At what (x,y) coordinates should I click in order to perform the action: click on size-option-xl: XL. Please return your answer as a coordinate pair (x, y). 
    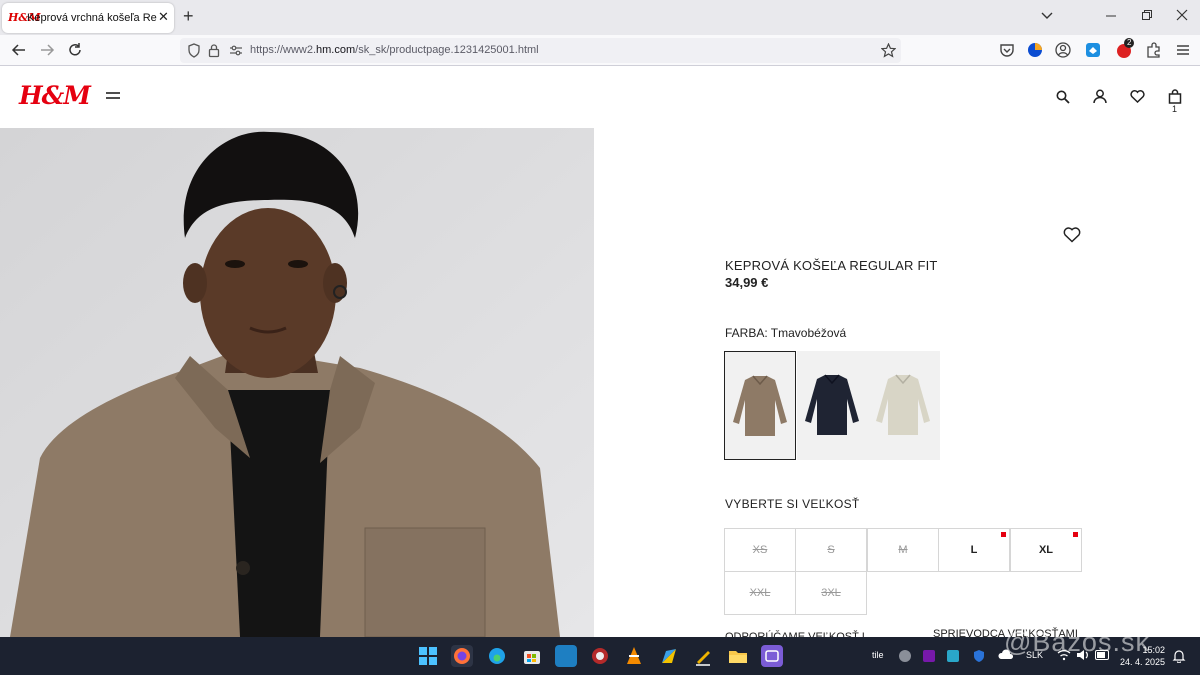
    Looking at the image, I should click on (1046, 550).